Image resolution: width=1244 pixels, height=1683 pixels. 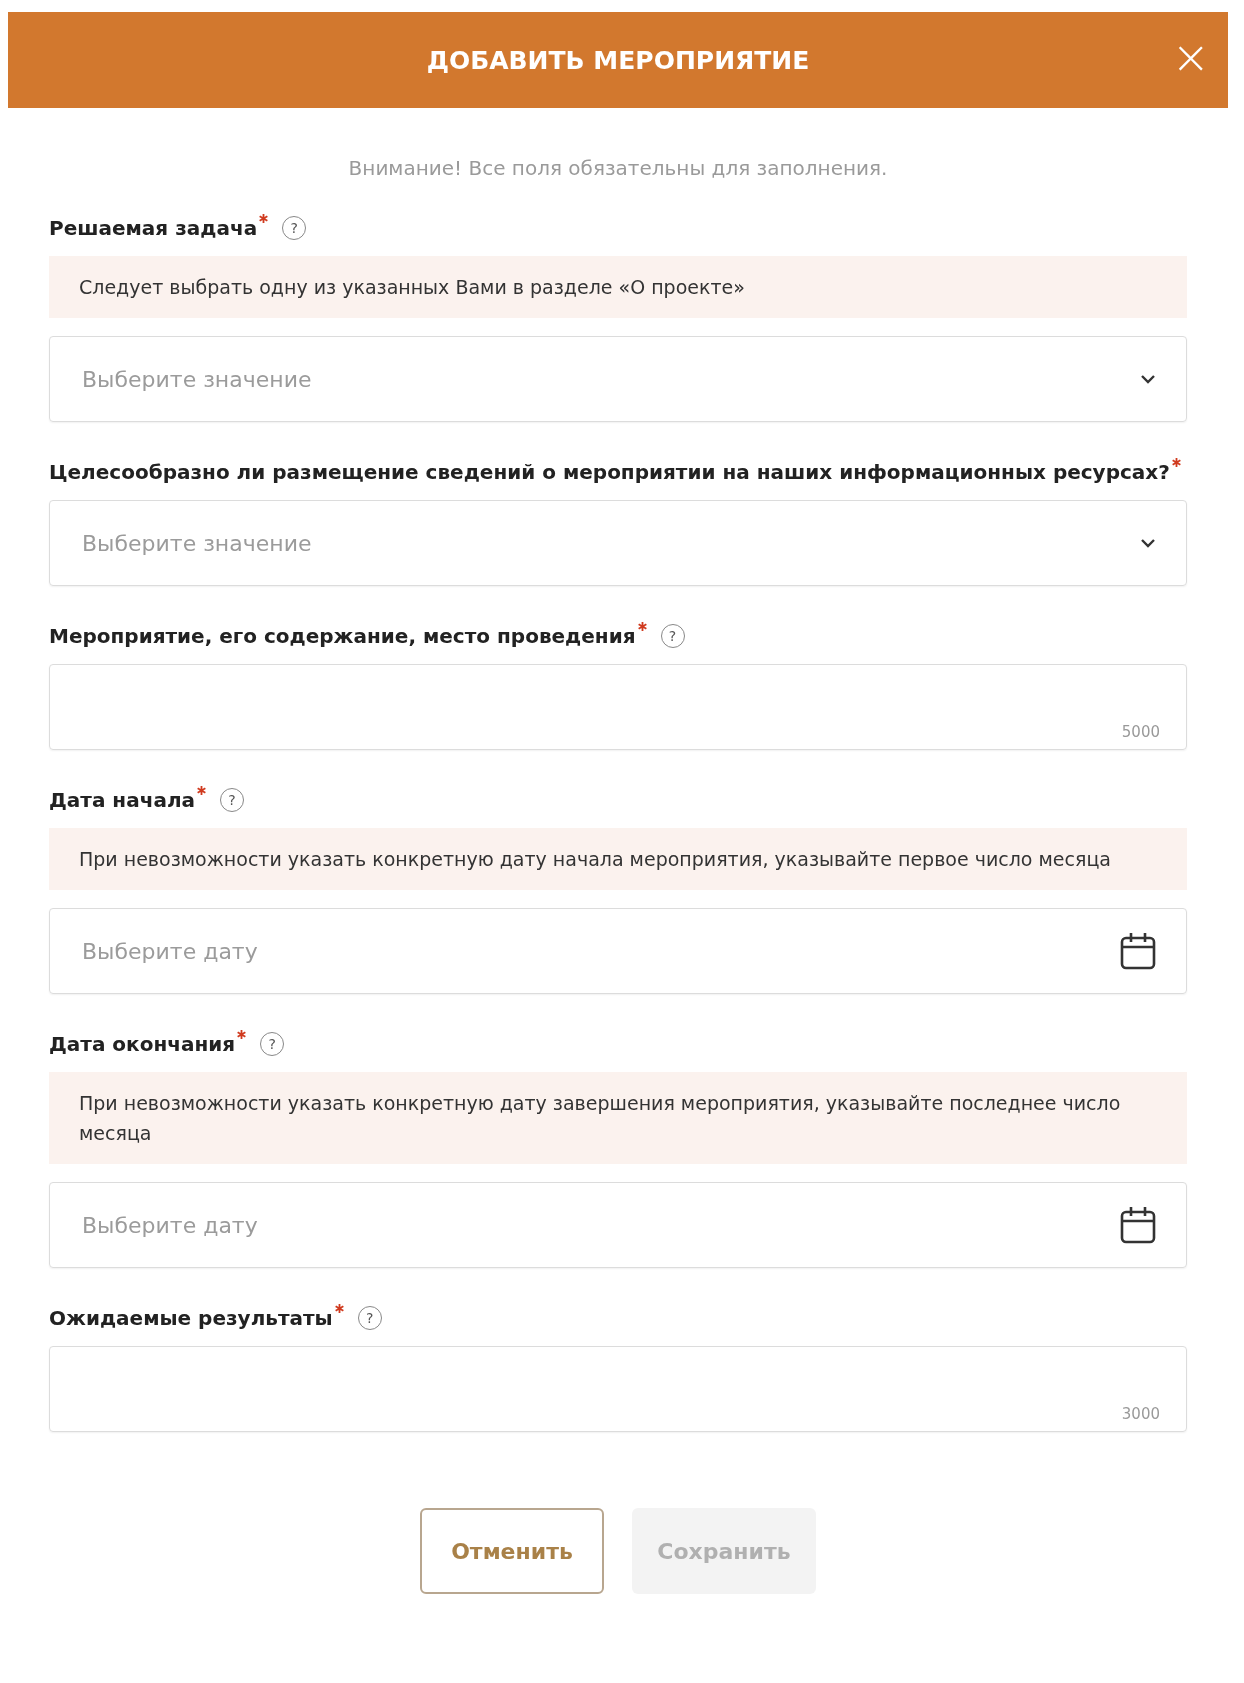 I want to click on text-area: 3000, so click(x=618, y=1389).